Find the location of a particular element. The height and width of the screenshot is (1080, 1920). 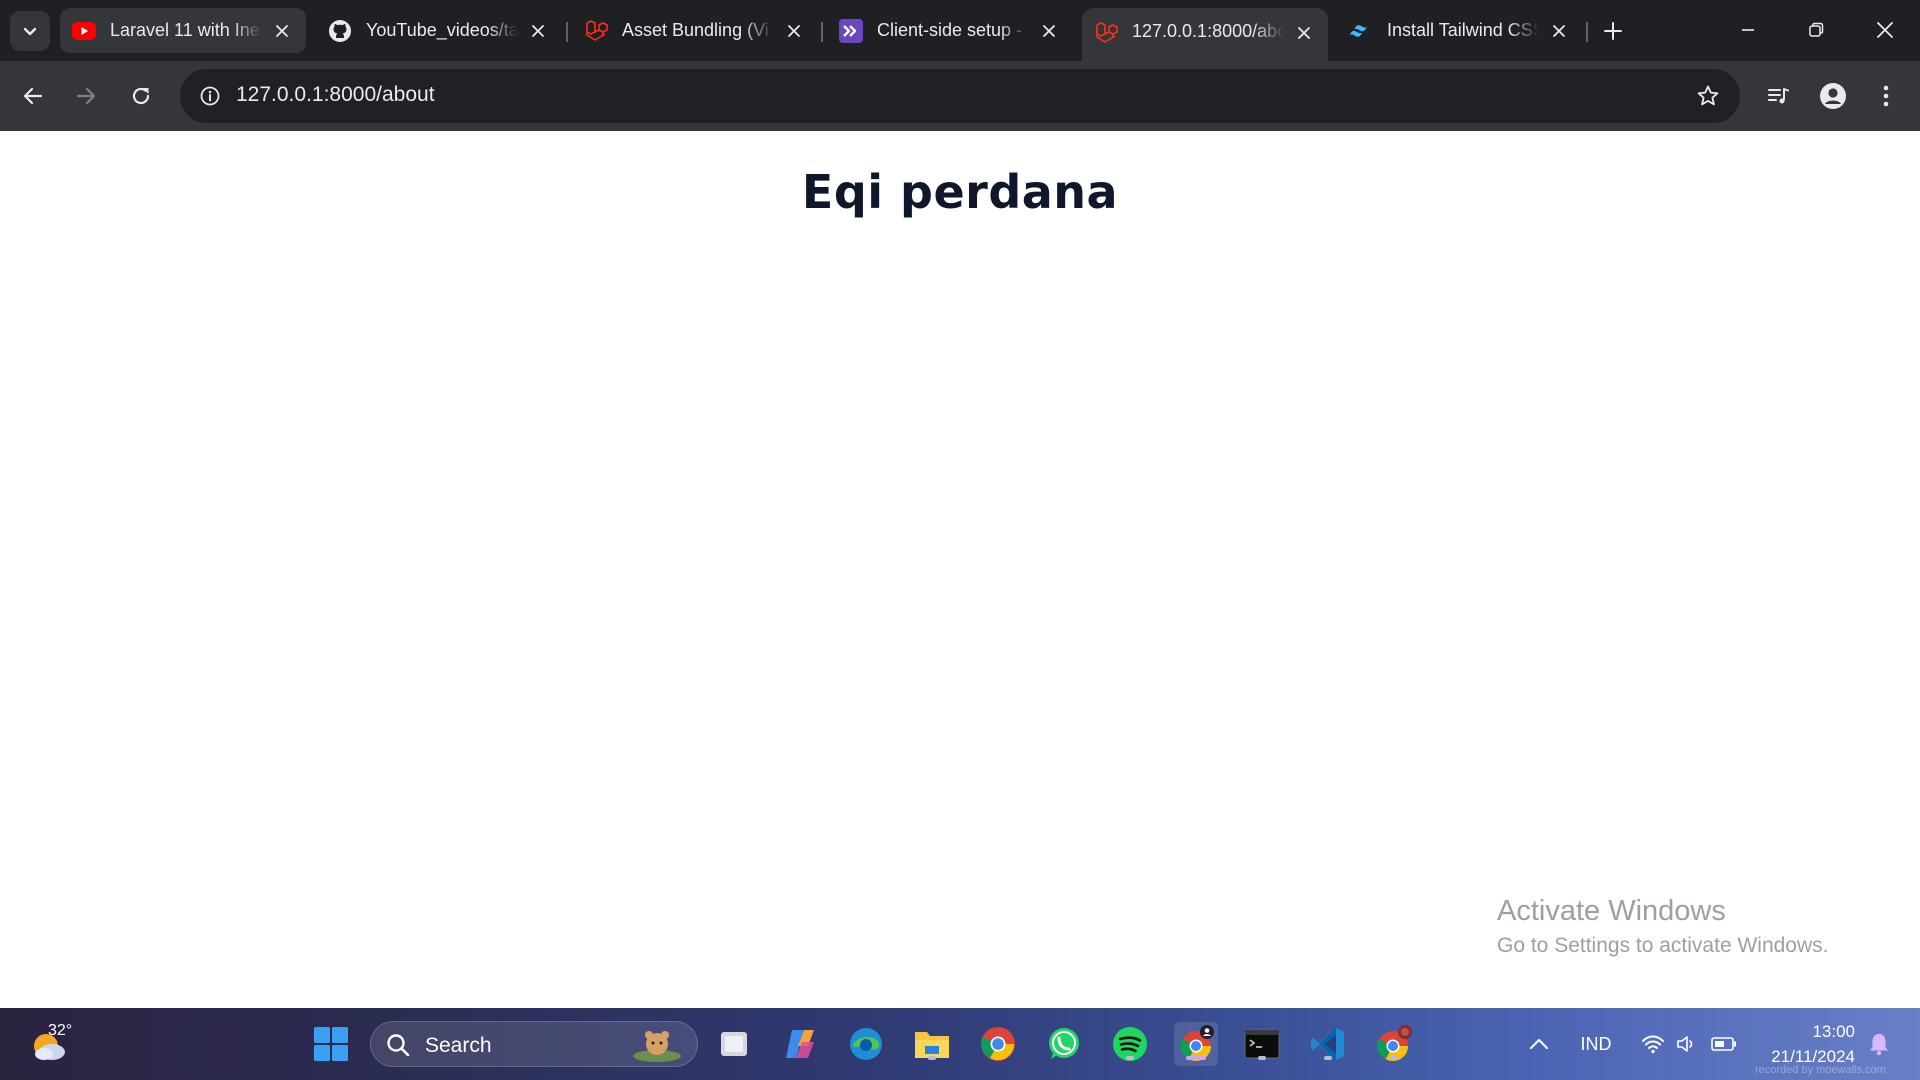

arrow-right-icon is located at coordinates (86, 96).